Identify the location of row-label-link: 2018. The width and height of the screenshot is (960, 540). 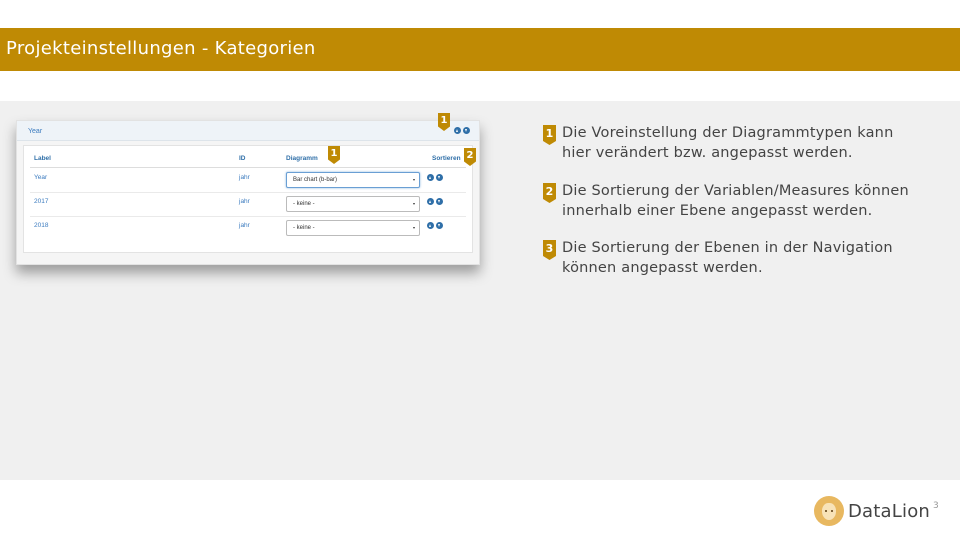
(41, 225).